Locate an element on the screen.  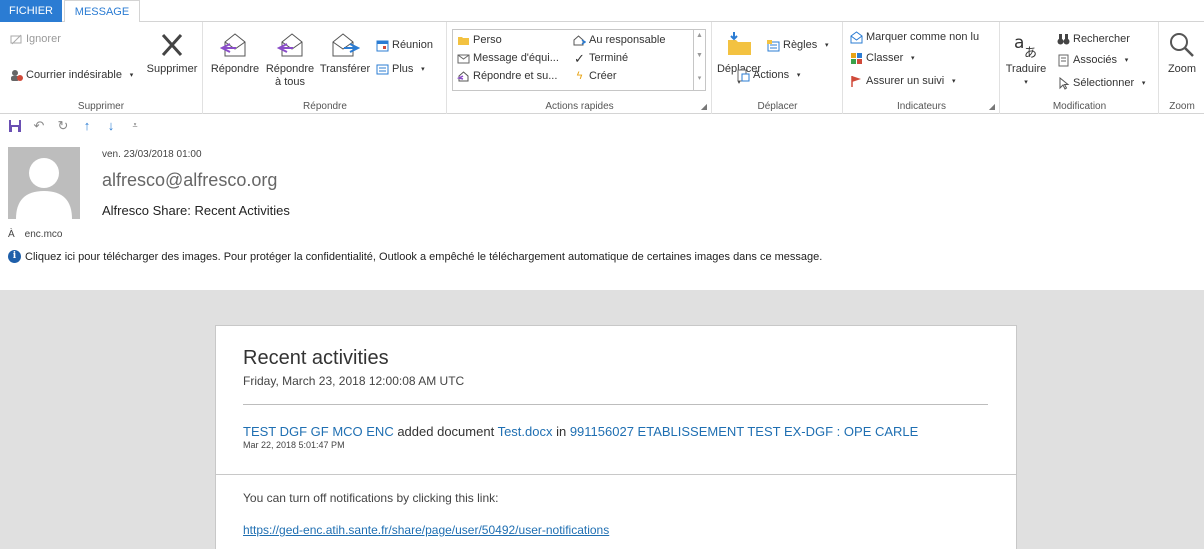
activity-user-link: TEST DGF GF MCO ENC is located at coordinates (318, 431).